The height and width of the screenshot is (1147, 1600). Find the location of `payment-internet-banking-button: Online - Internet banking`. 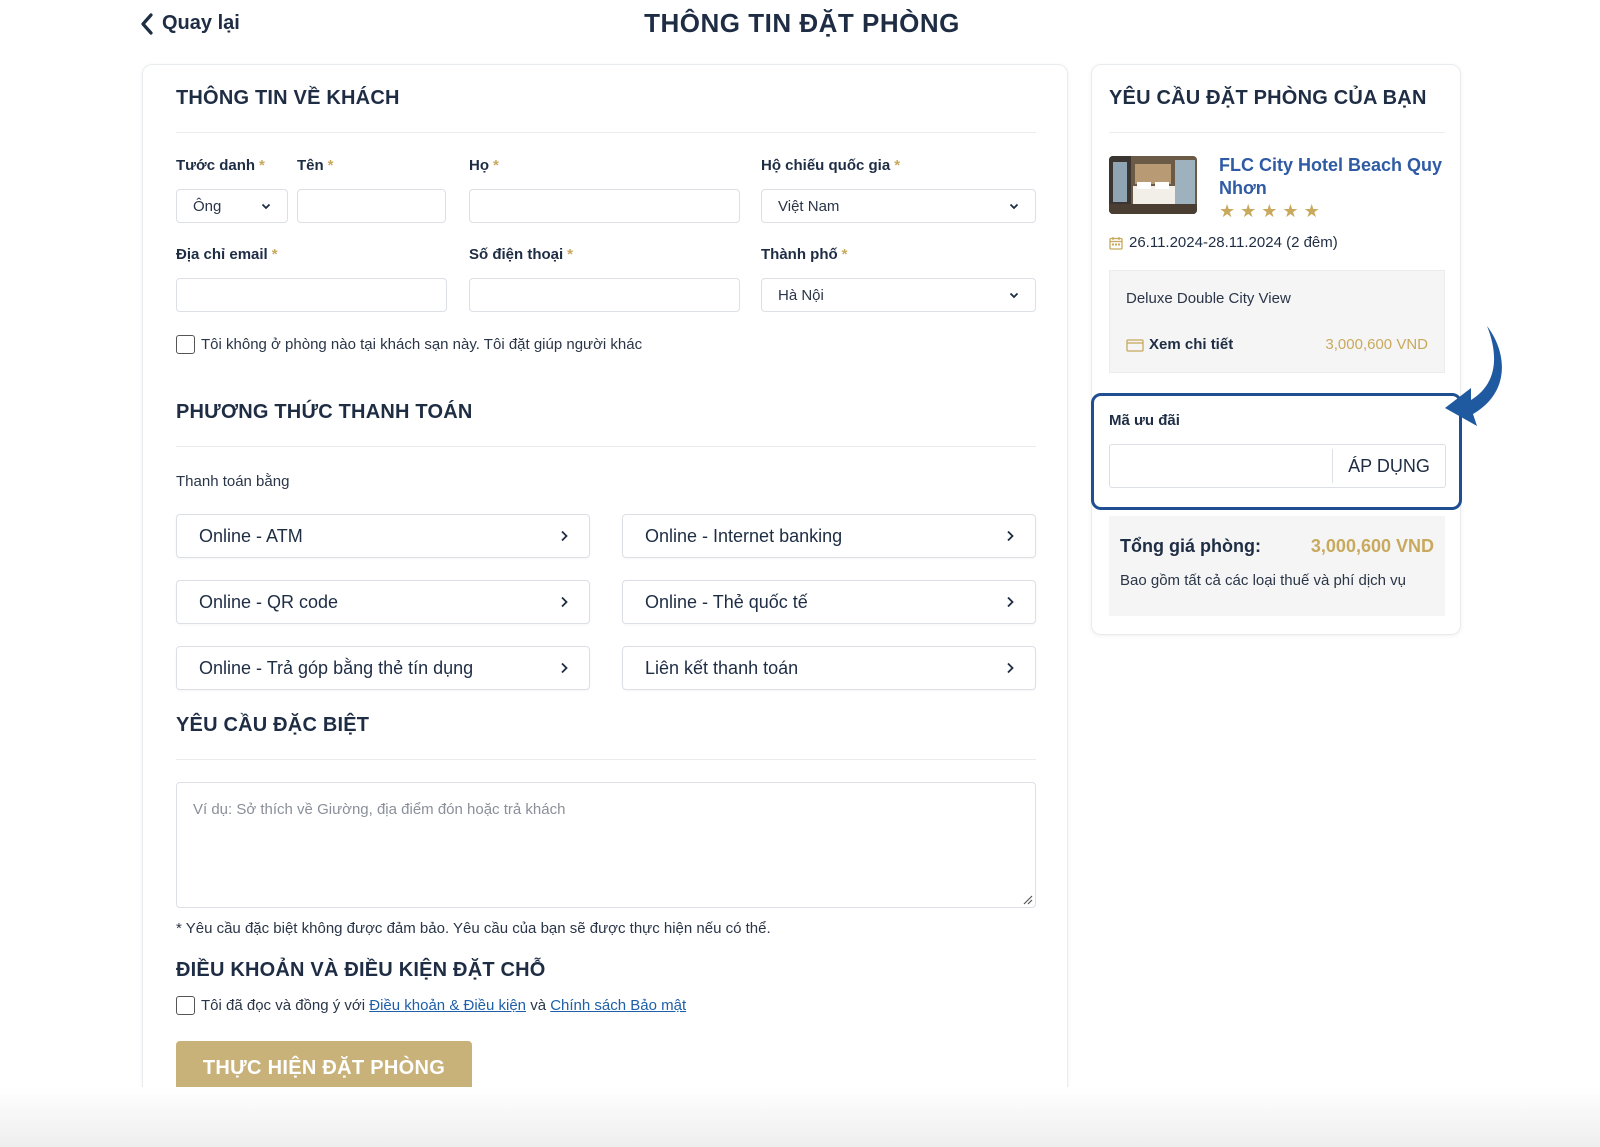

payment-internet-banking-button: Online - Internet banking is located at coordinates (829, 536).